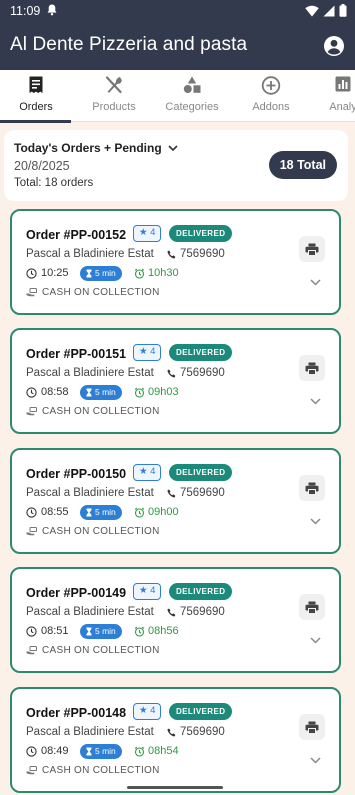 The height and width of the screenshot is (795, 355). What do you see at coordinates (163, 512) in the screenshot?
I see `ready-time-value: 09h00` at bounding box center [163, 512].